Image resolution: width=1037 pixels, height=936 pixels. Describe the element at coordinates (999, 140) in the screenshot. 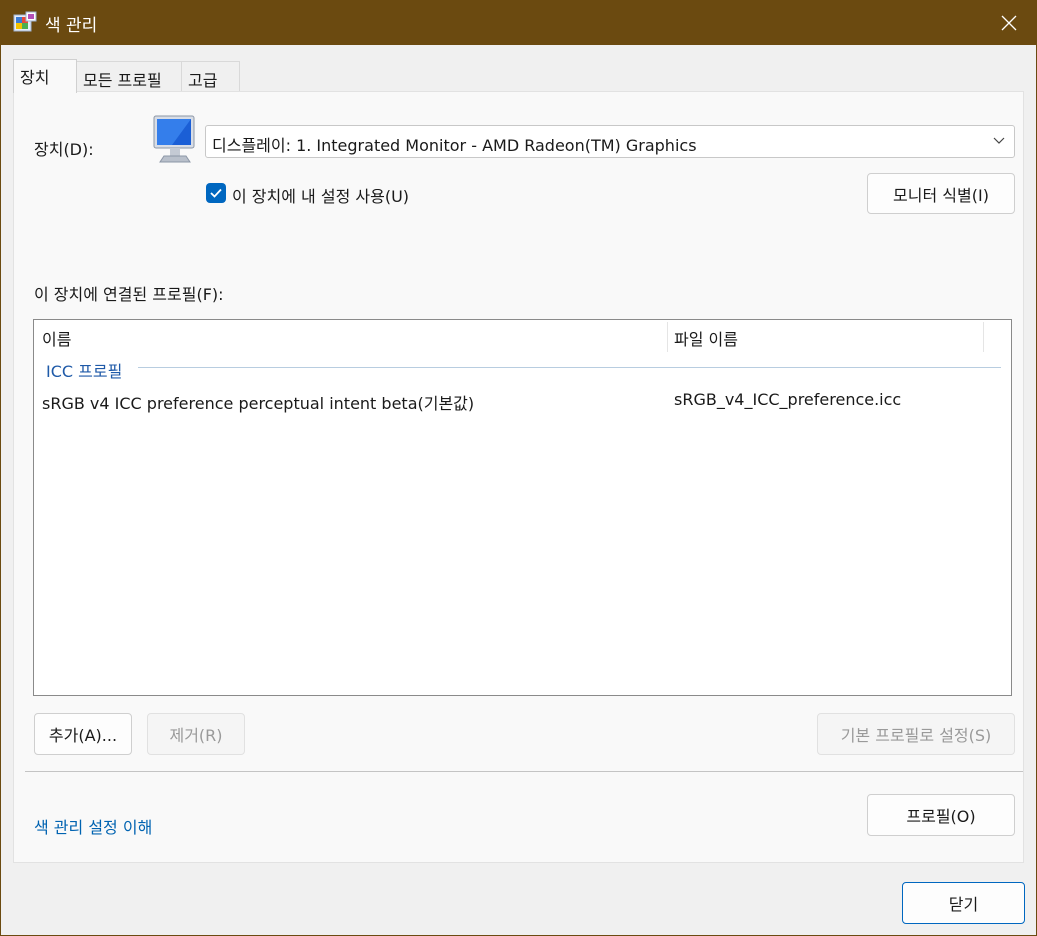

I see `chevron-down-icon` at that location.